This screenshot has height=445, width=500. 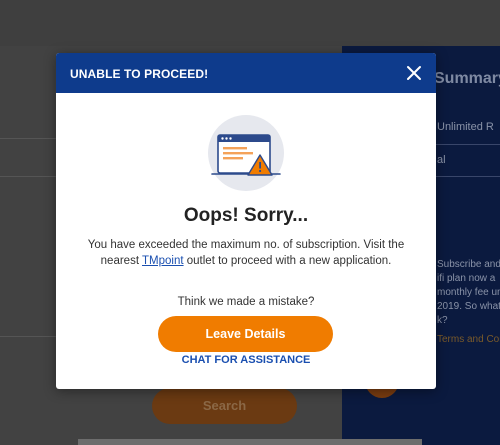 I want to click on modal-title: UNABLE TO PROCEED!, so click(x=139, y=74).